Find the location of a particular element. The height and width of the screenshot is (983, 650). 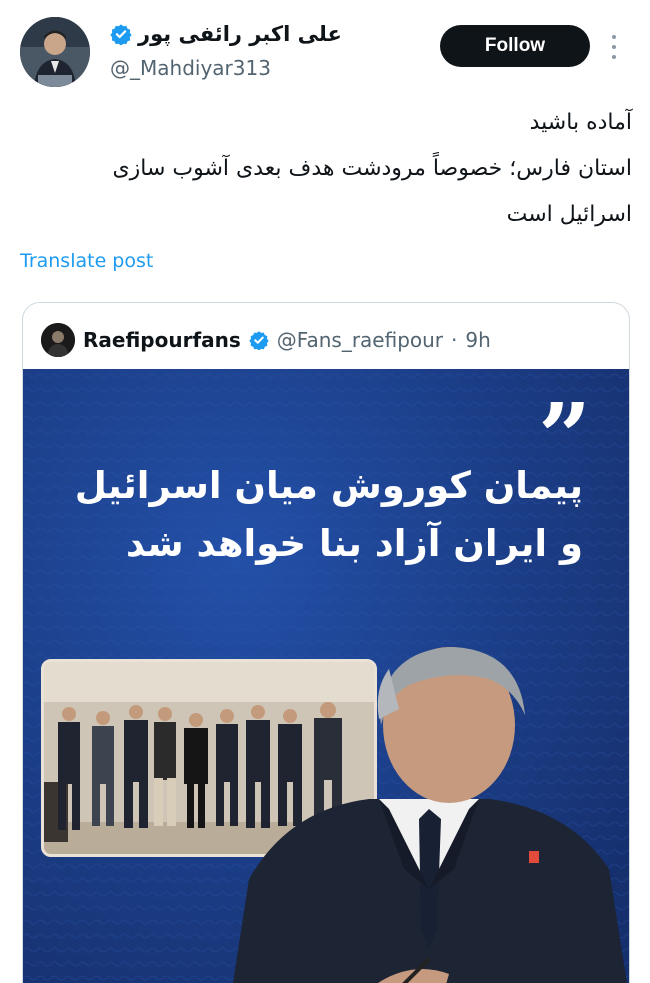

quoted-post-time: 9h is located at coordinates (478, 340).